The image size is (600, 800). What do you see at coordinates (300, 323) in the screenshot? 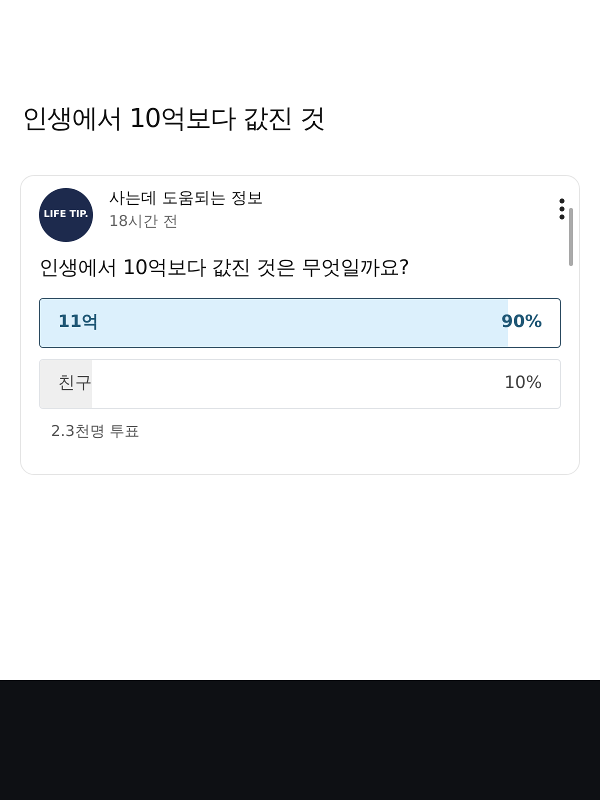
I see `poll-option: 11억 90%` at bounding box center [300, 323].